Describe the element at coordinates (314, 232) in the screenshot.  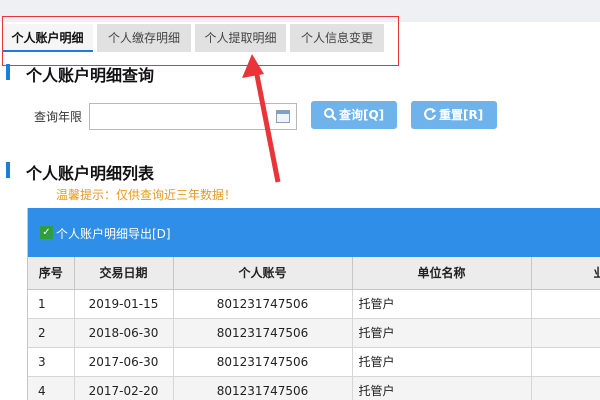
I see `grid-toolbar: ✓ 个人账户明细导出[D]` at that location.